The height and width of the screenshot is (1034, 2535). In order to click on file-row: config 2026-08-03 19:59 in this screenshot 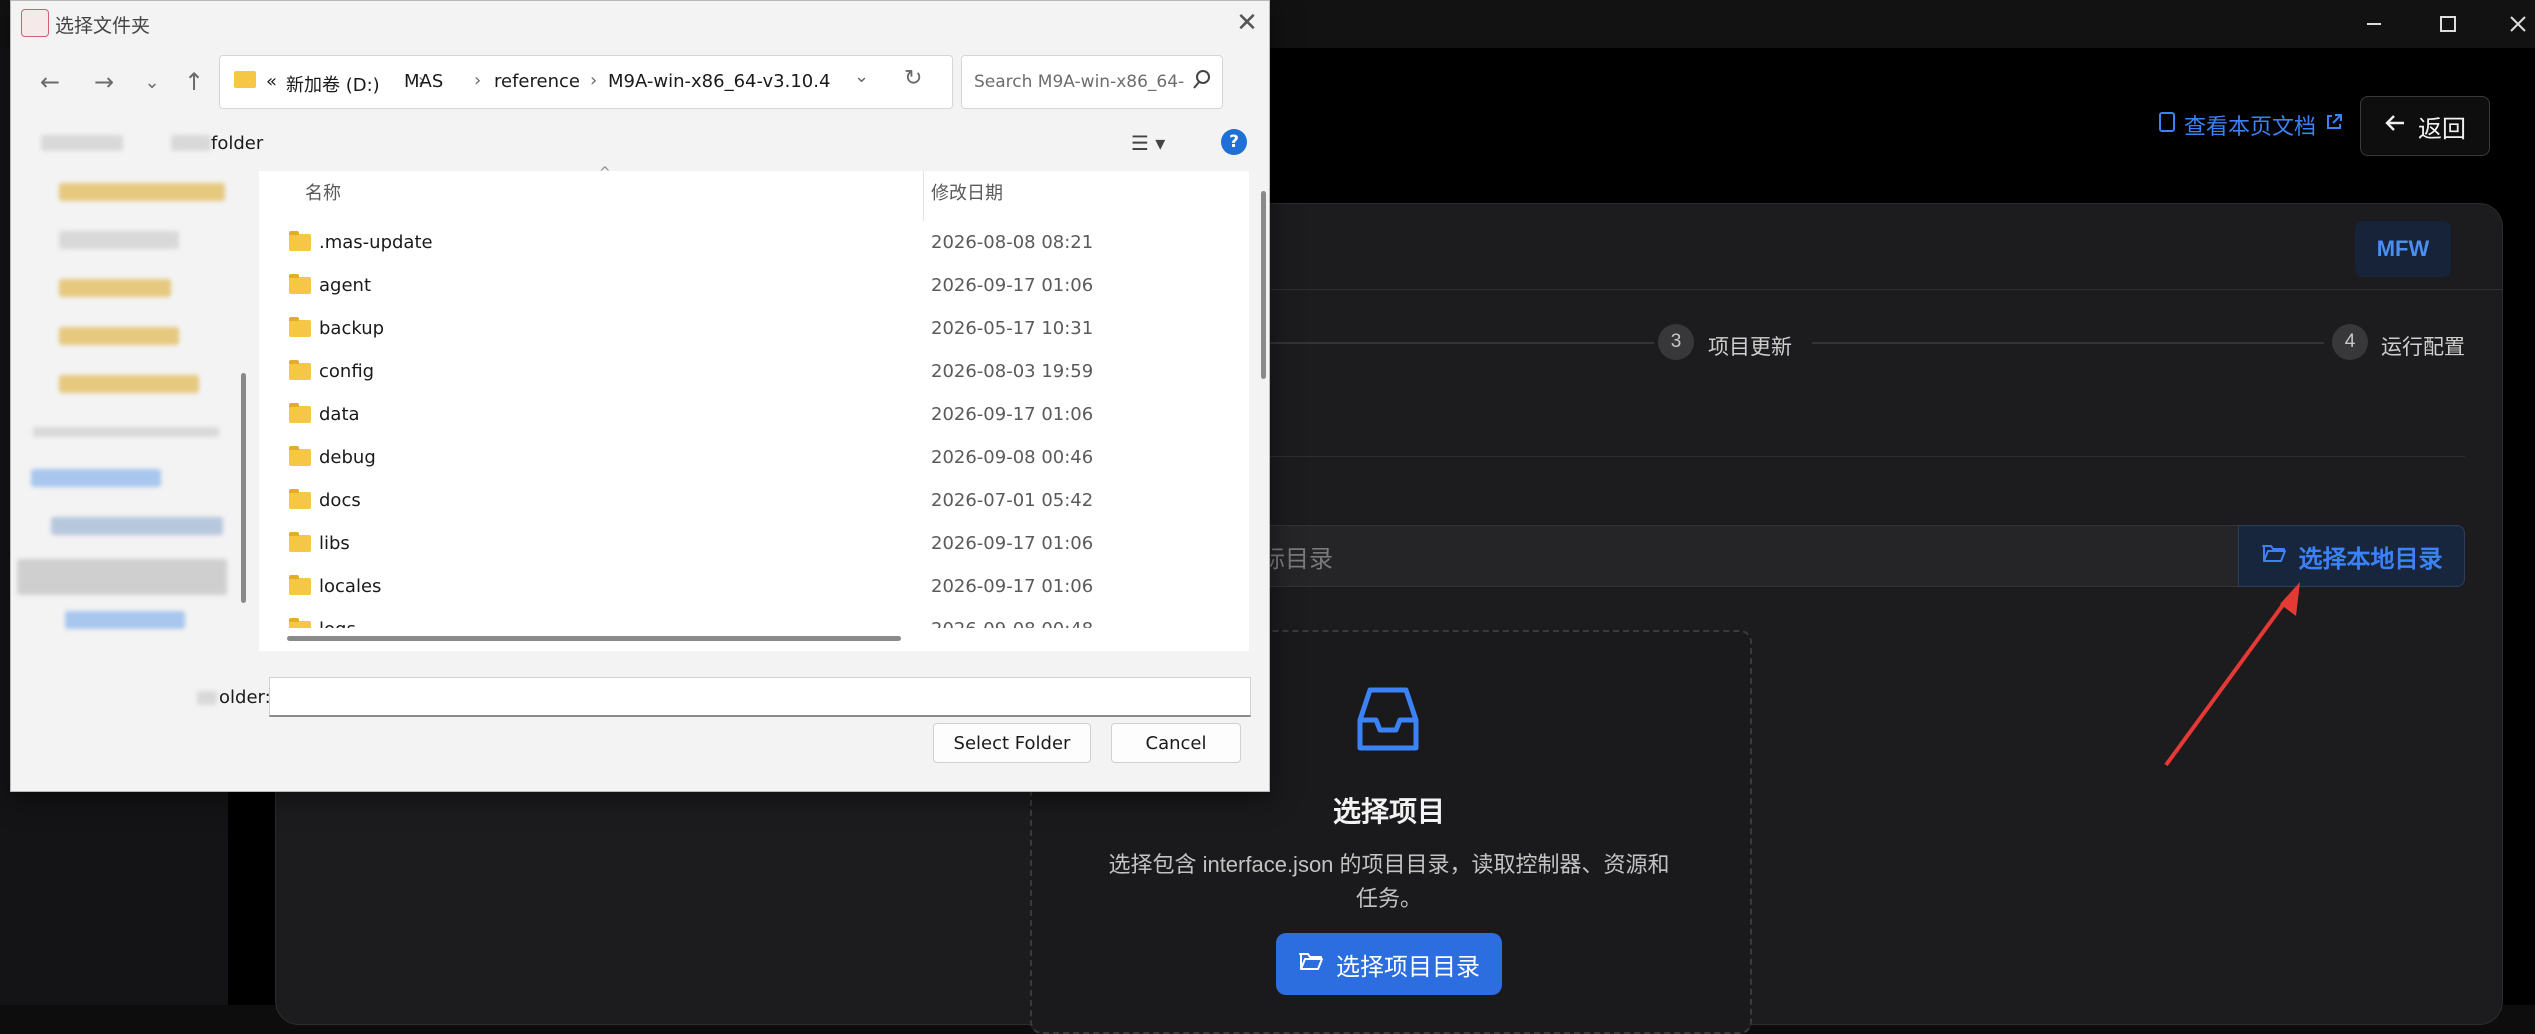, I will do `click(754, 371)`.